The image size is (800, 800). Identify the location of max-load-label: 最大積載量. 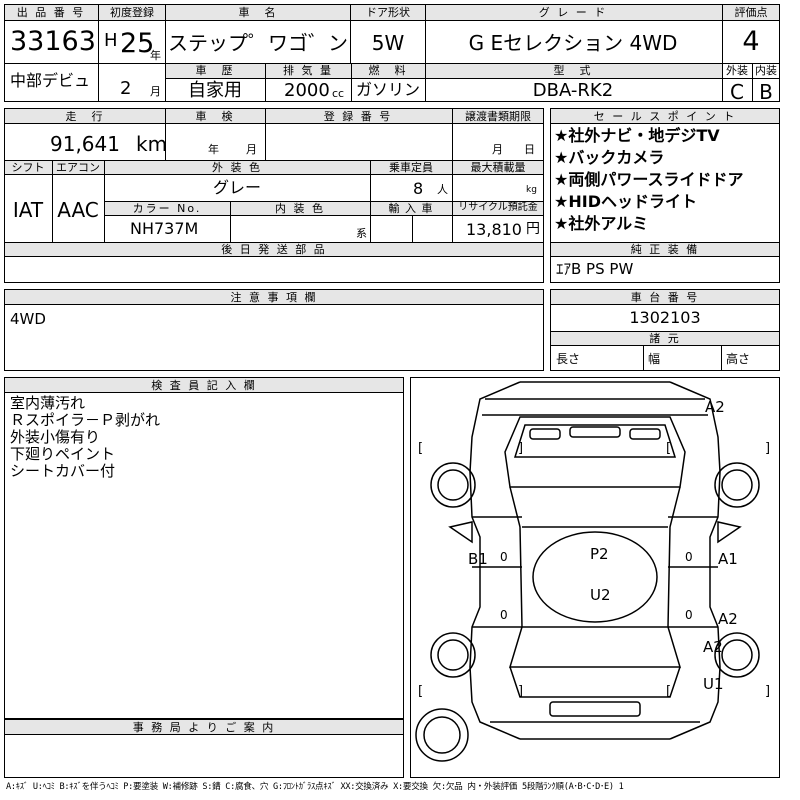
(498, 167).